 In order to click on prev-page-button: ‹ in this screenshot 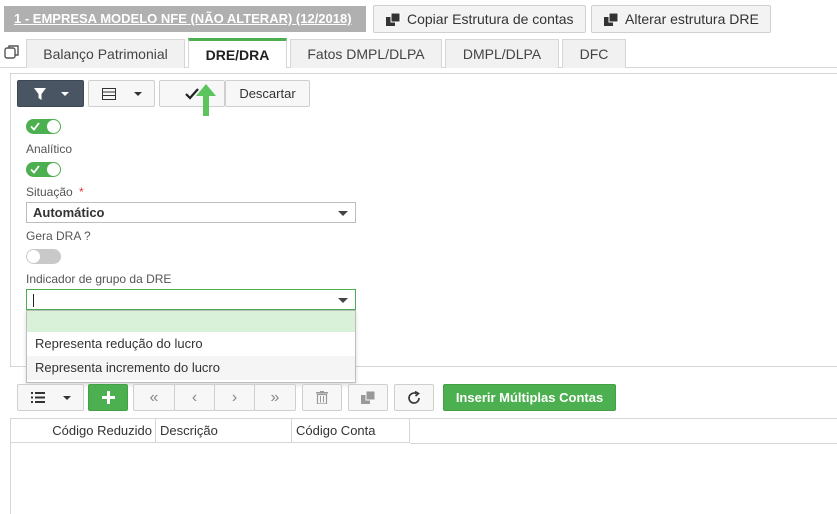, I will do `click(194, 397)`.